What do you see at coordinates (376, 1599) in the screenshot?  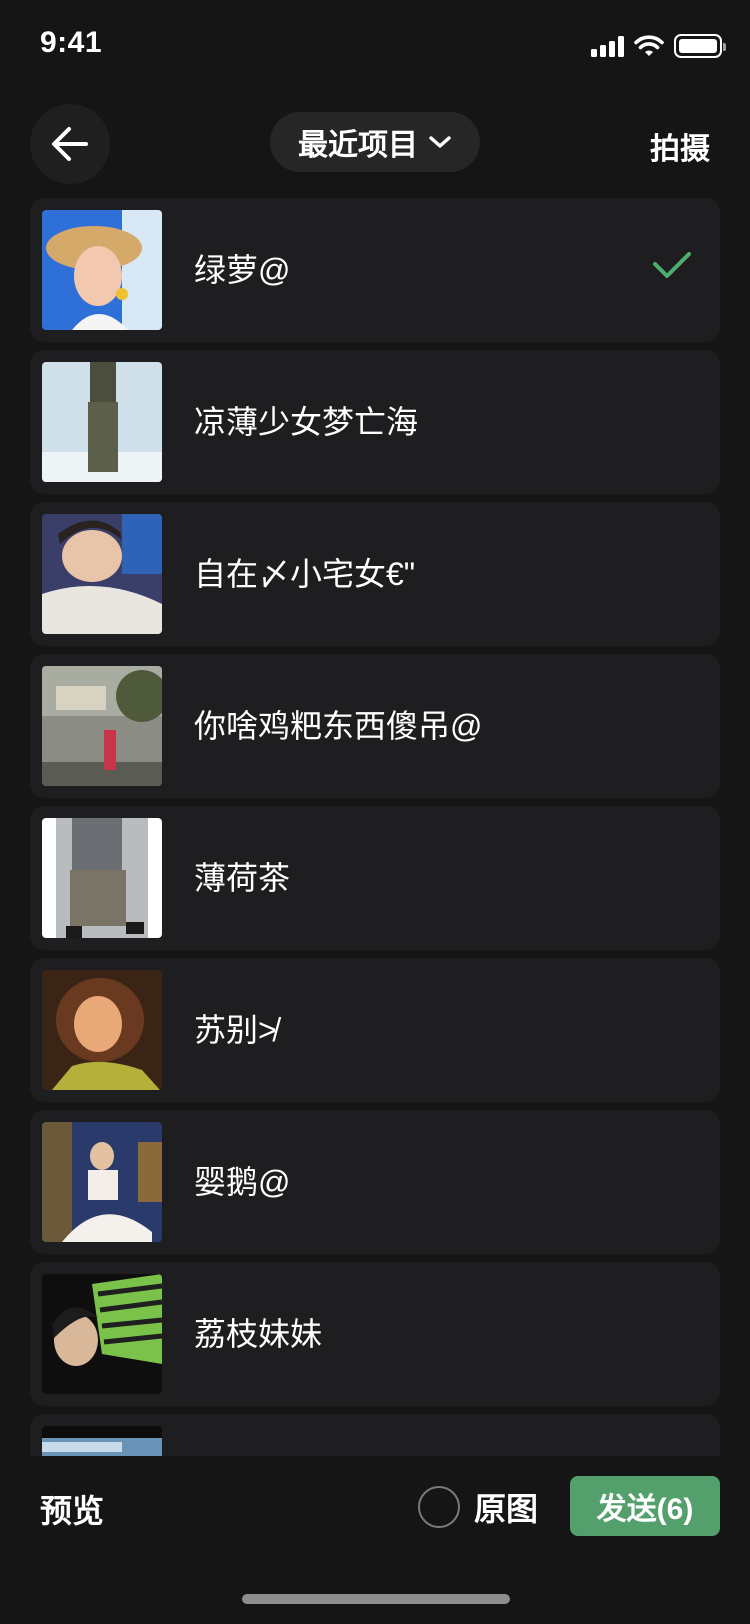 I see `home-indicator` at bounding box center [376, 1599].